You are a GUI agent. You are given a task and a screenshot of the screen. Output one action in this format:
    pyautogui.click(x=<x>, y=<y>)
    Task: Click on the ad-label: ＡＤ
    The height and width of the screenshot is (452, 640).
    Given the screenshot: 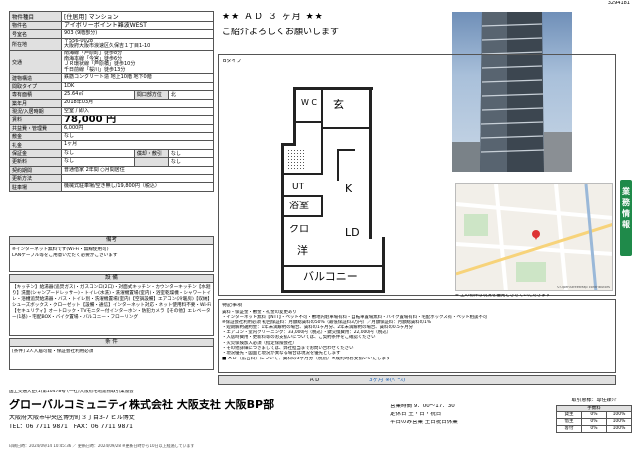 What is the action you would take?
    pyautogui.click(x=315, y=380)
    